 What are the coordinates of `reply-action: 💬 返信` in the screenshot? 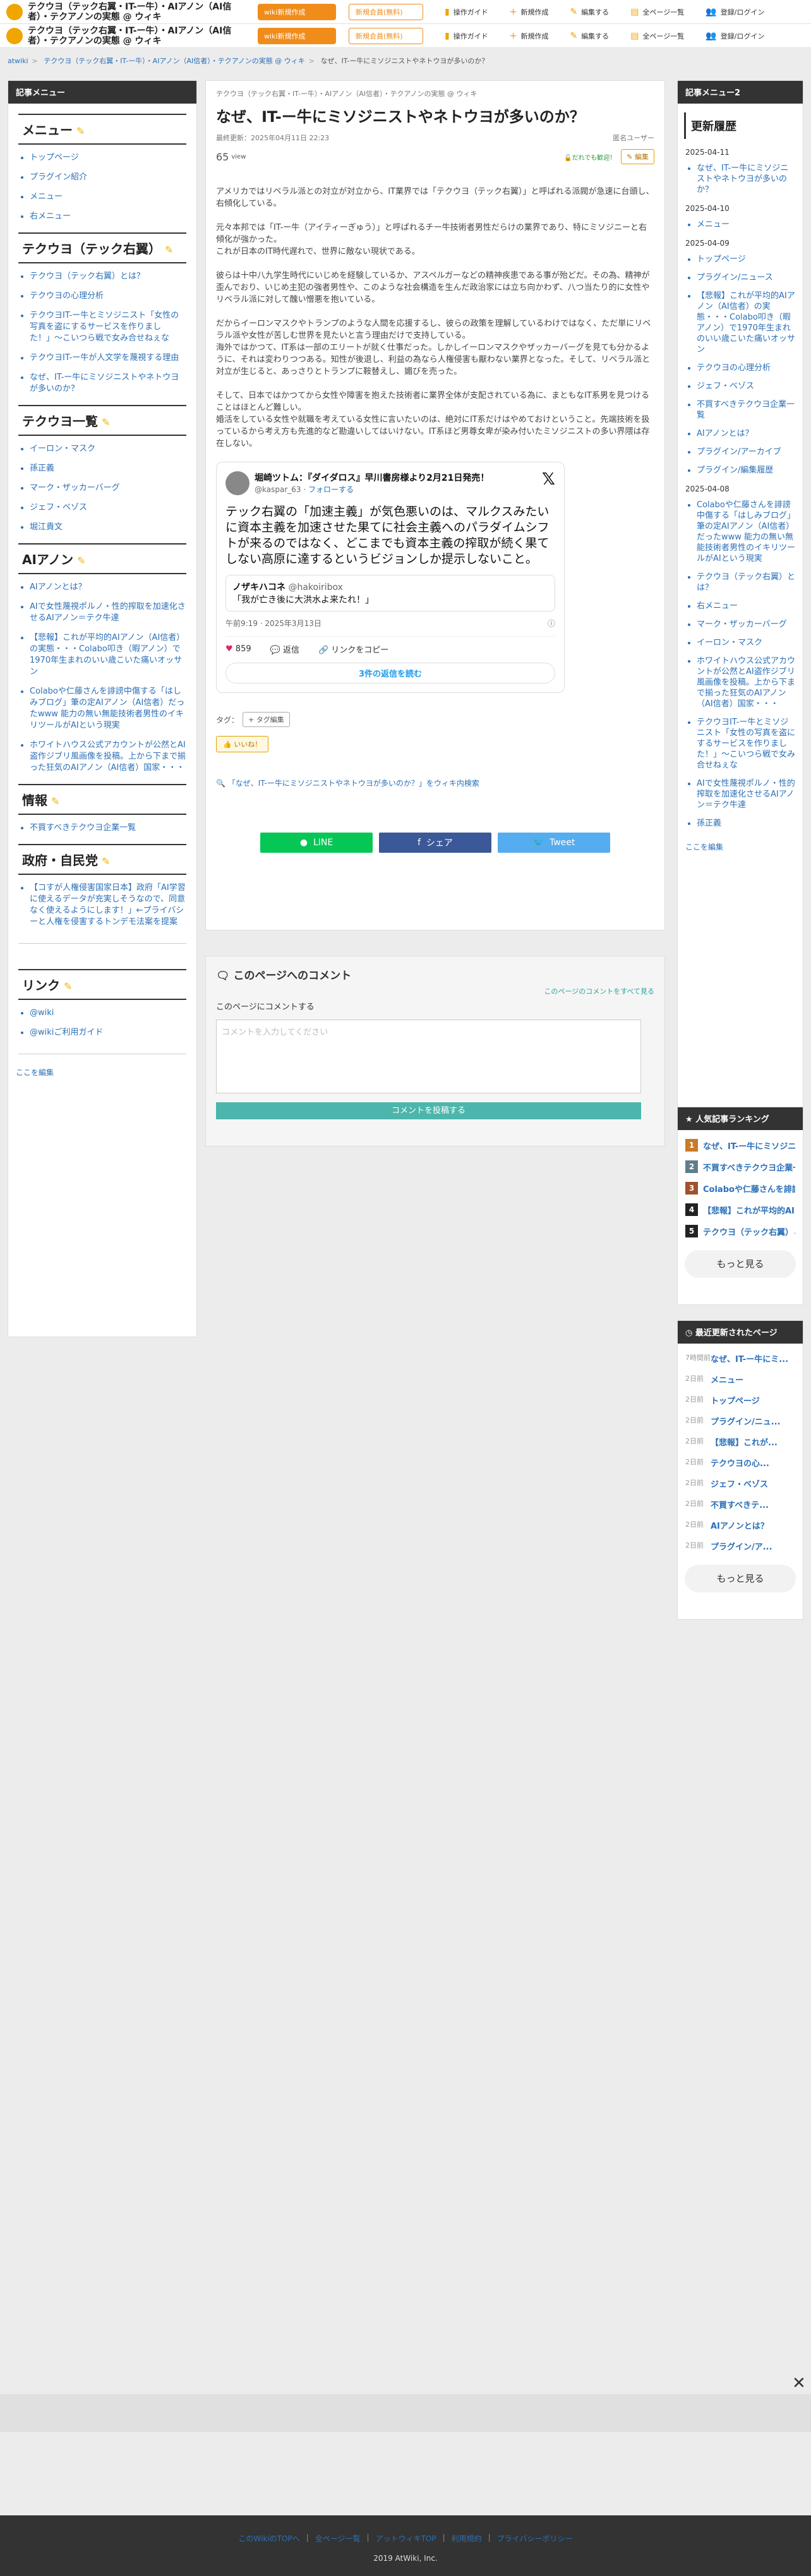 It's located at (284, 649).